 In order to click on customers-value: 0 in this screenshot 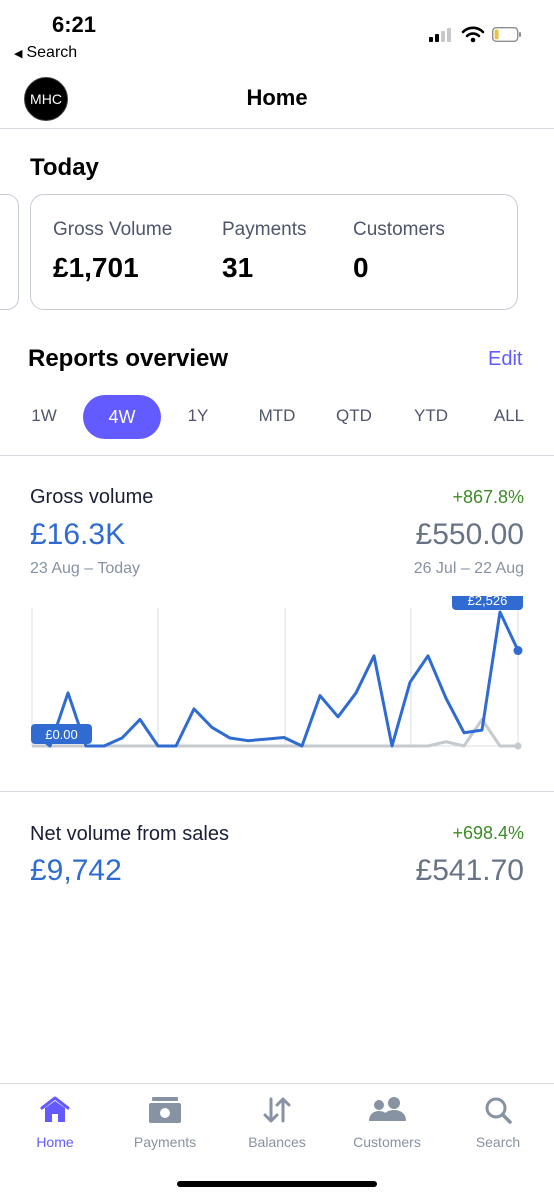, I will do `click(361, 267)`.